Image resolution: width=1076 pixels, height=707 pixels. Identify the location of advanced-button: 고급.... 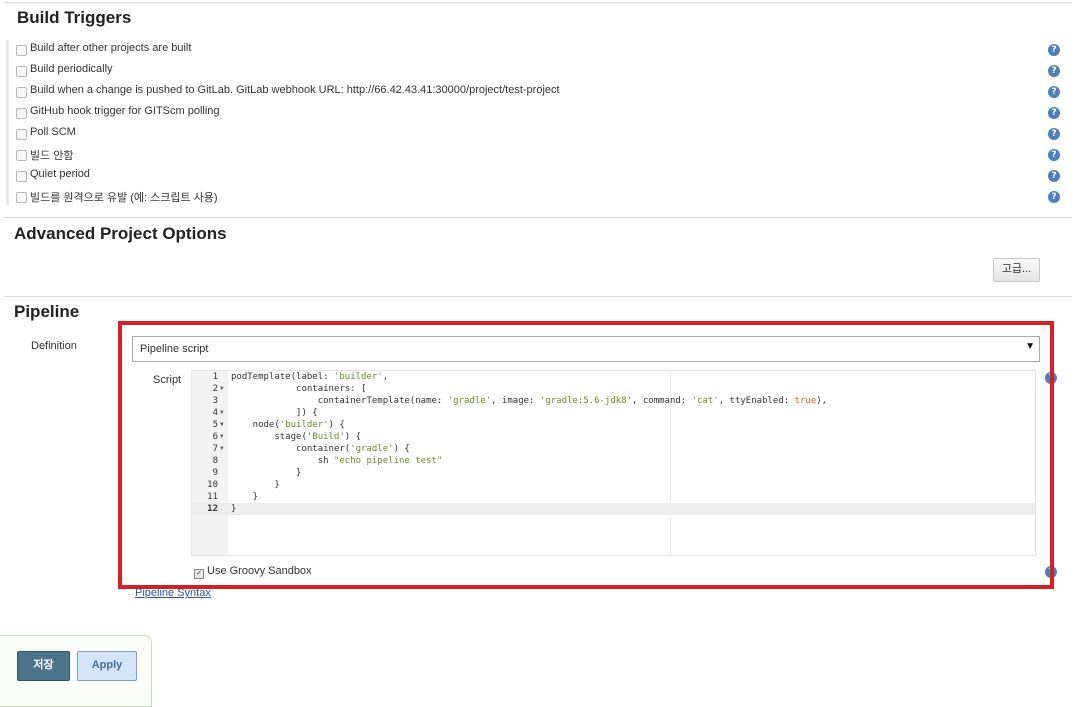
(1016, 270).